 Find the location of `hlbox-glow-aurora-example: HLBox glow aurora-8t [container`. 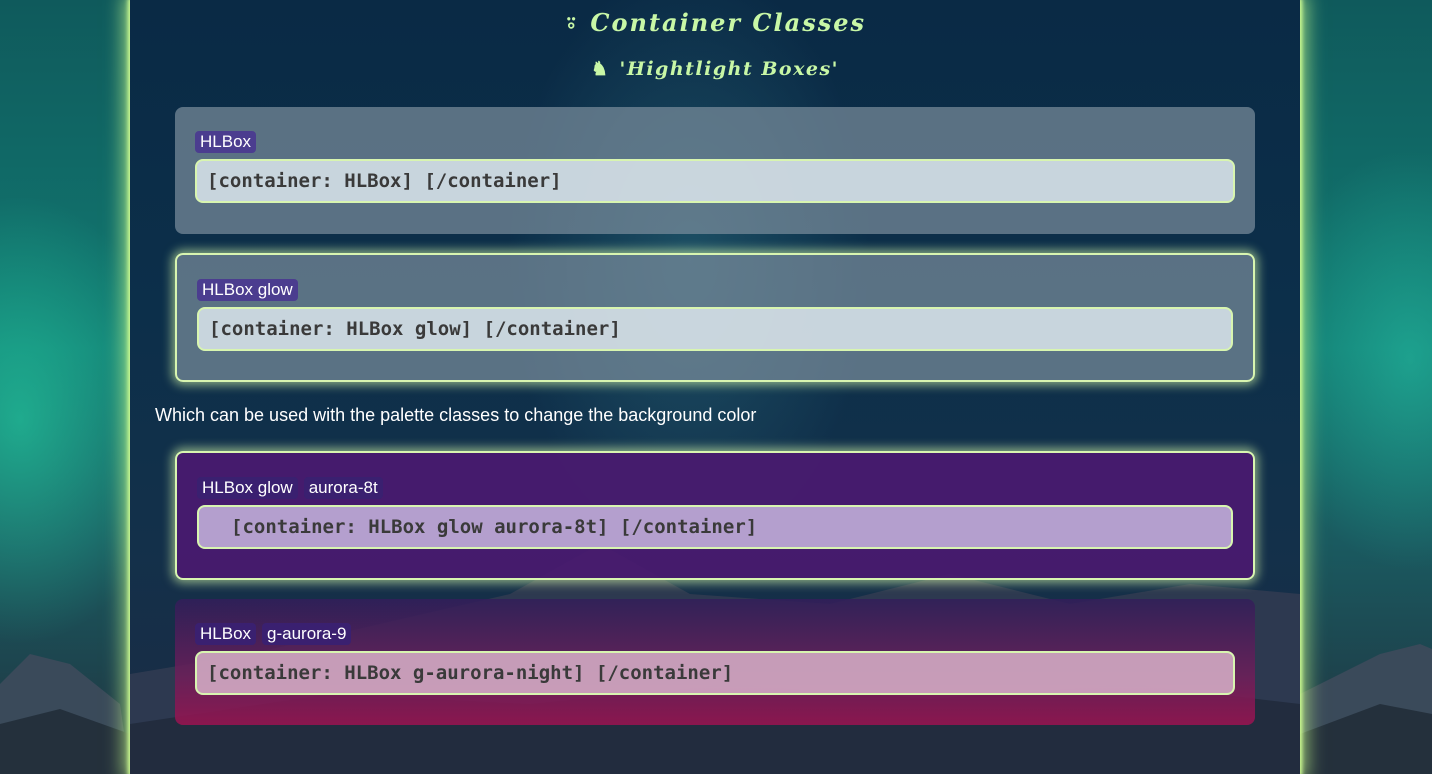

hlbox-glow-aurora-example: HLBox glow aurora-8t [container is located at coordinates (715, 515).